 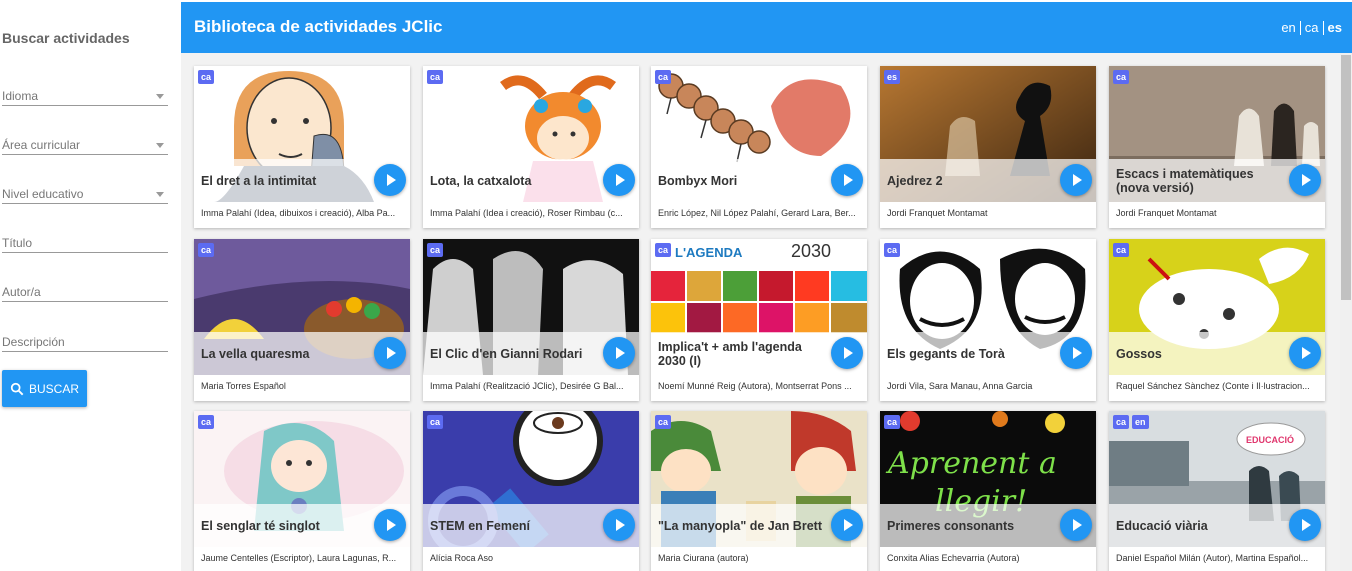 What do you see at coordinates (85, 341) in the screenshot?
I see `description-input: Descripción` at bounding box center [85, 341].